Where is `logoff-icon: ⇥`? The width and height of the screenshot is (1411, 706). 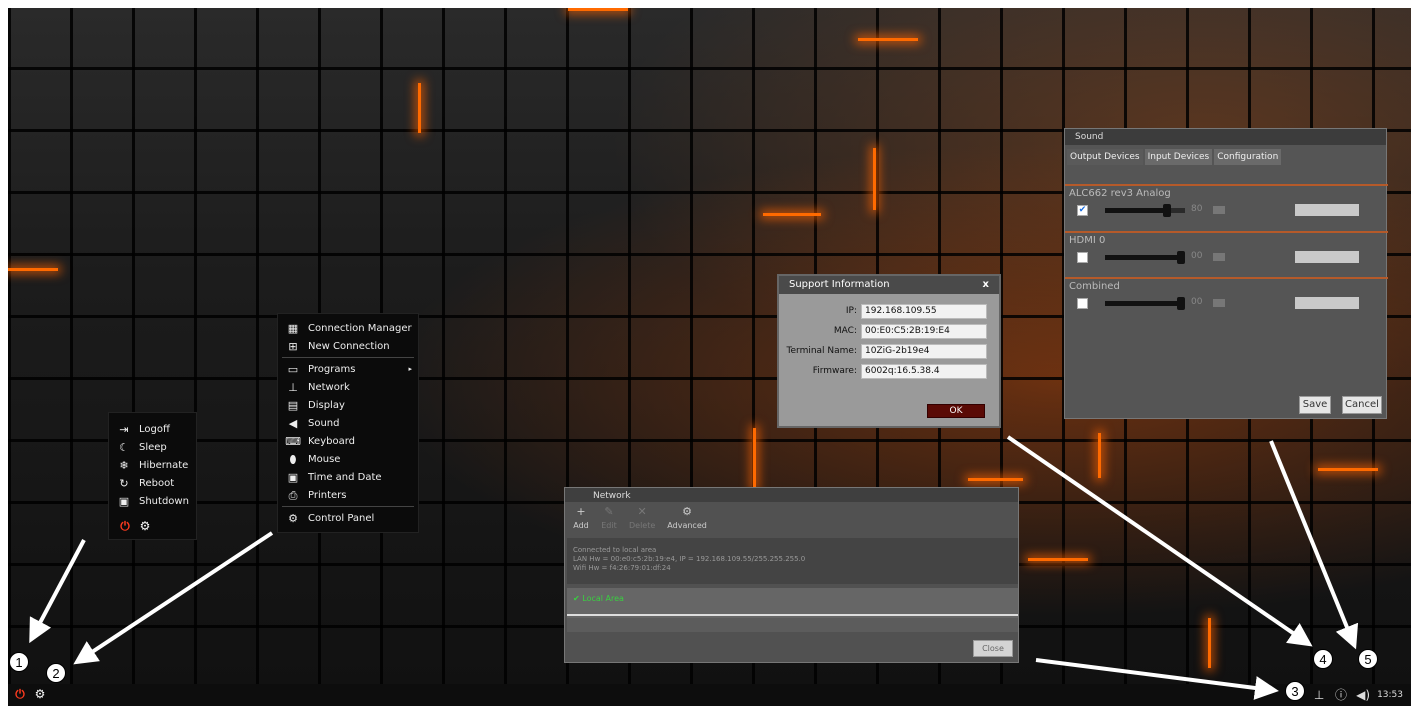
logoff-icon: ⇥ is located at coordinates (124, 429).